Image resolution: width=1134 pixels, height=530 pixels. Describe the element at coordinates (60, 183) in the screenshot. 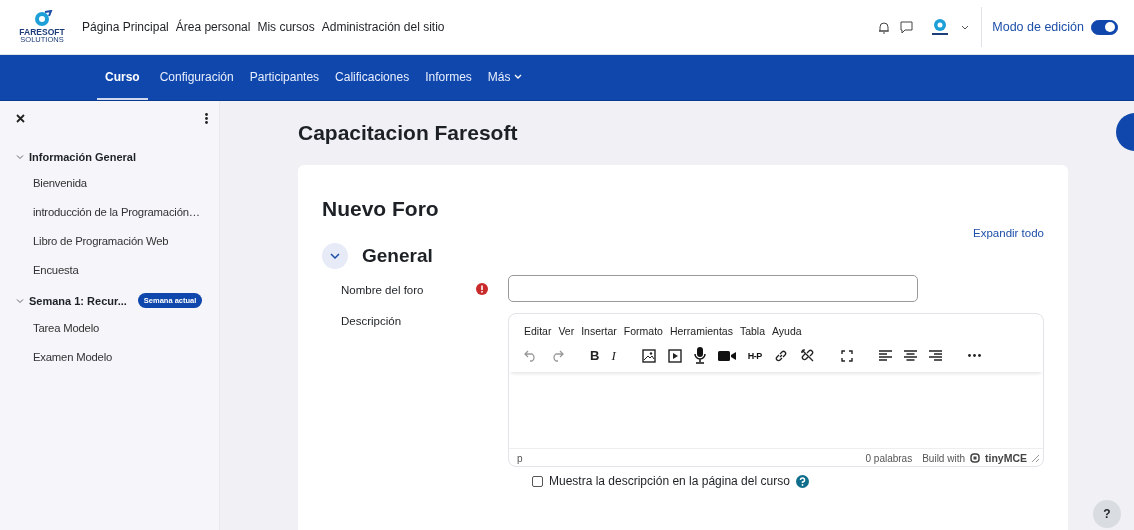

I see `sidebar-item: Bienvenida` at that location.